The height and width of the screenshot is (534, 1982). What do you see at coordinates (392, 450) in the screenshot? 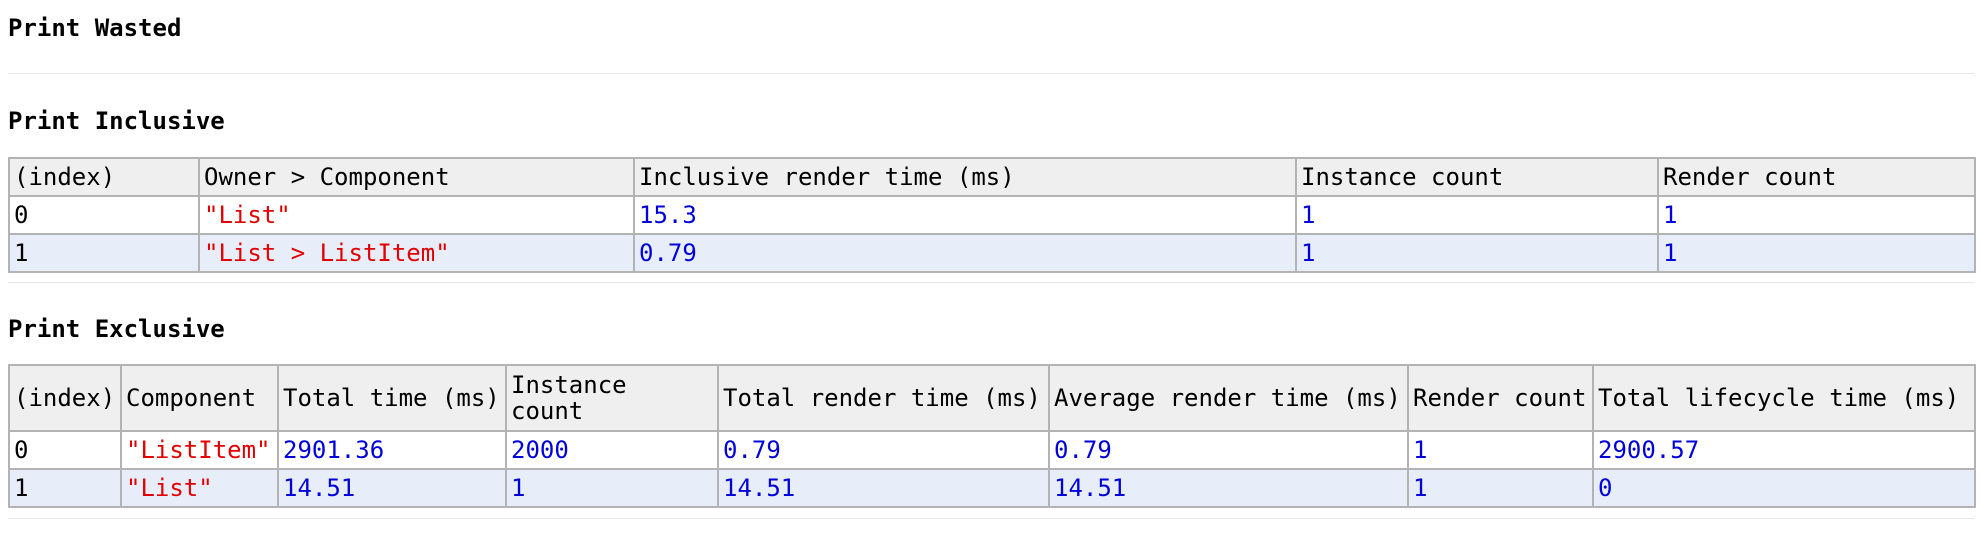
I see `exclusive-cell-total-time: 2901.36` at bounding box center [392, 450].